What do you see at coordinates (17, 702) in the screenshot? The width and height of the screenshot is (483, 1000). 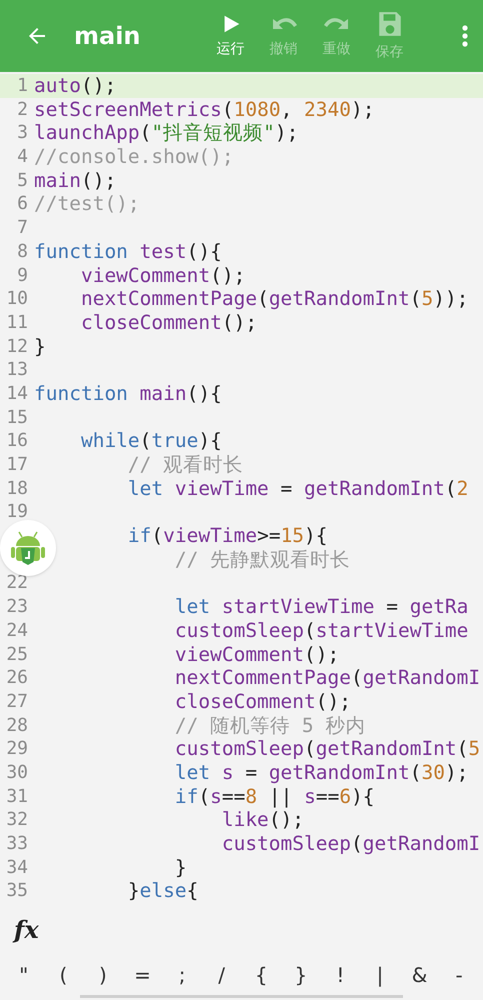 I see `line-number: 27` at bounding box center [17, 702].